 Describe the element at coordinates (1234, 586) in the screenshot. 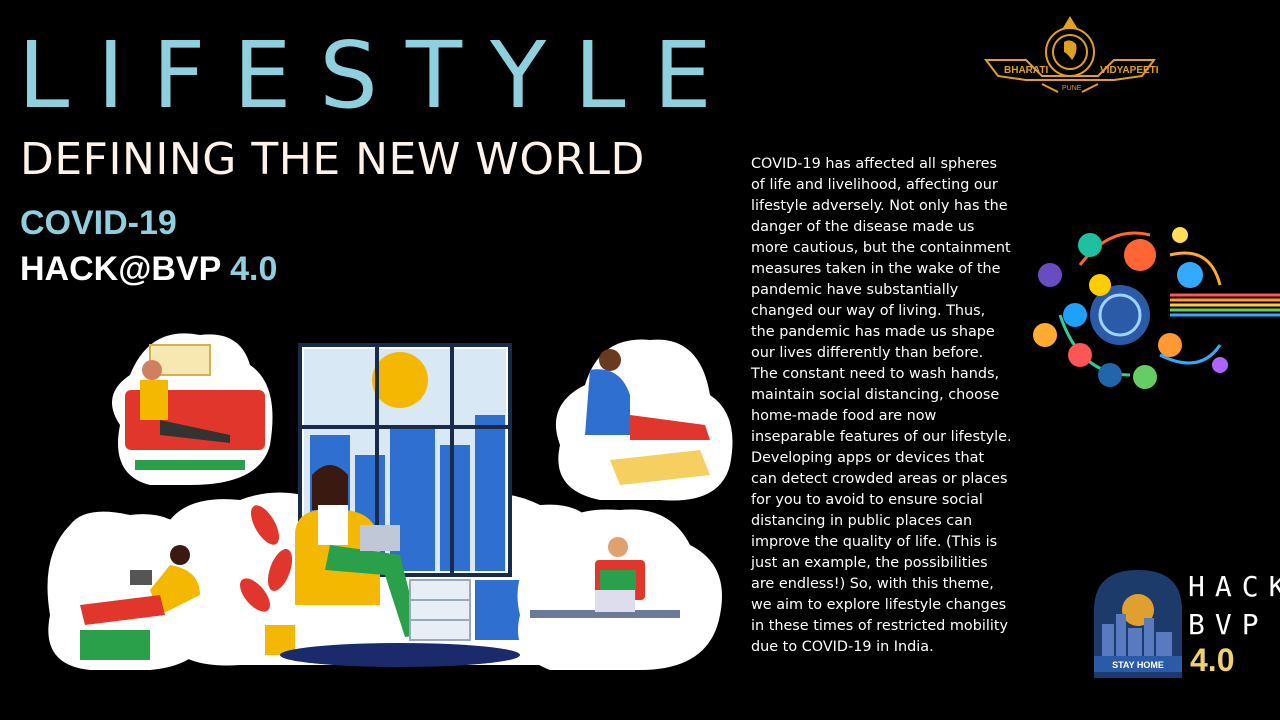

I see `hackbvp-line1: HACK` at that location.